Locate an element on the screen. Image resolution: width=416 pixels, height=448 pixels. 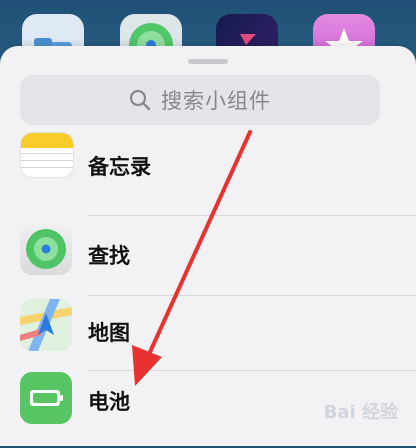
search-placeholder: 搜索小组件 is located at coordinates (216, 101).